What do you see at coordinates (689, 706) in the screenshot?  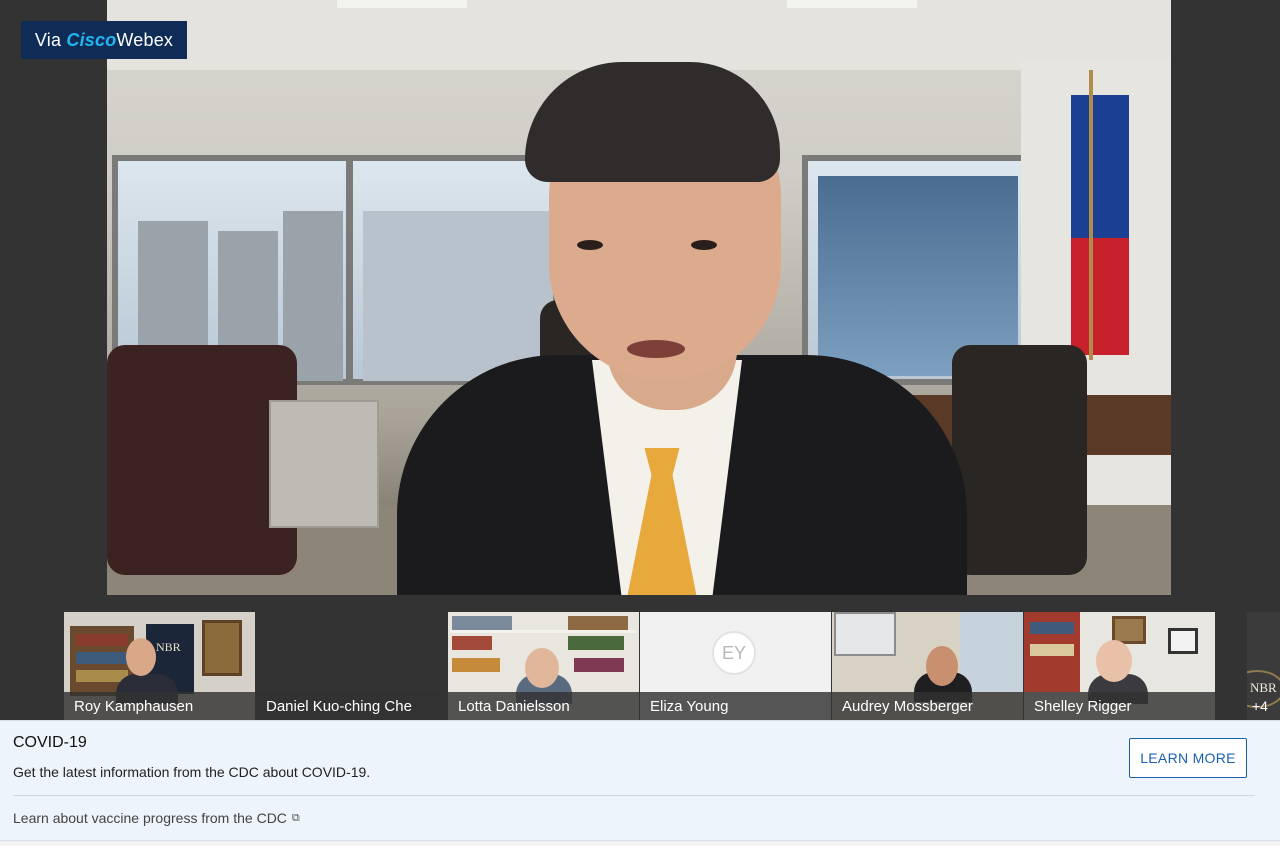 I see `participant-name: Eliza Young` at bounding box center [689, 706].